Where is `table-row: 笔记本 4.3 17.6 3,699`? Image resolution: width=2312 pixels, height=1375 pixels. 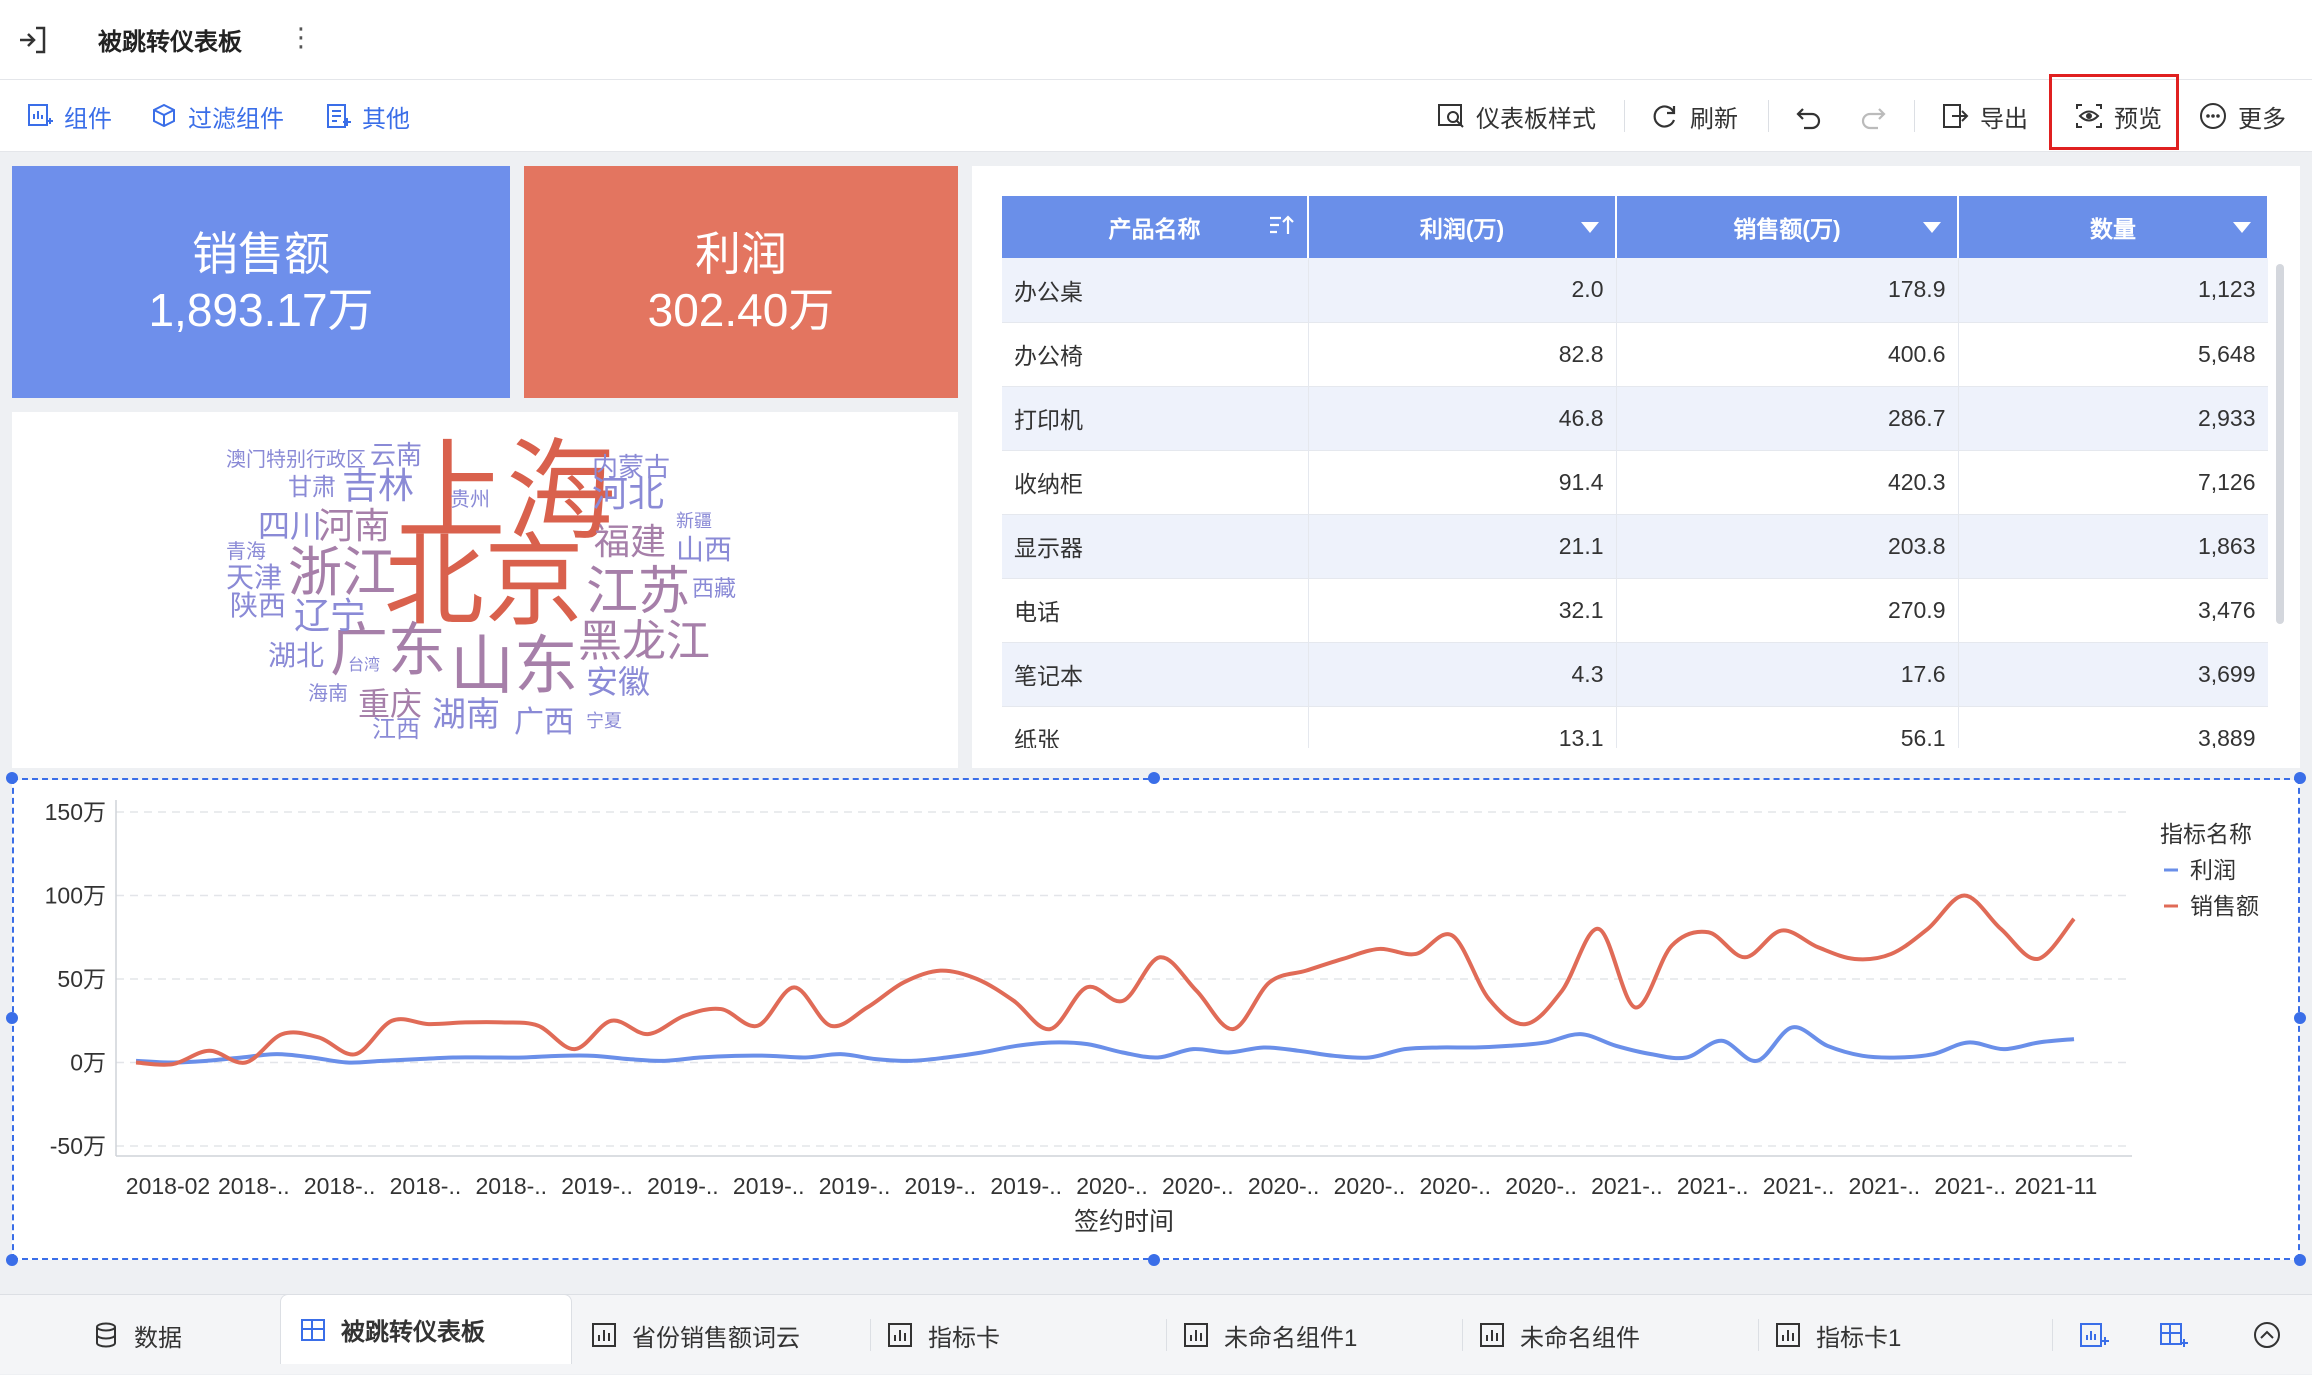
table-row: 笔记本 4.3 17.6 3,699 is located at coordinates (1635, 674).